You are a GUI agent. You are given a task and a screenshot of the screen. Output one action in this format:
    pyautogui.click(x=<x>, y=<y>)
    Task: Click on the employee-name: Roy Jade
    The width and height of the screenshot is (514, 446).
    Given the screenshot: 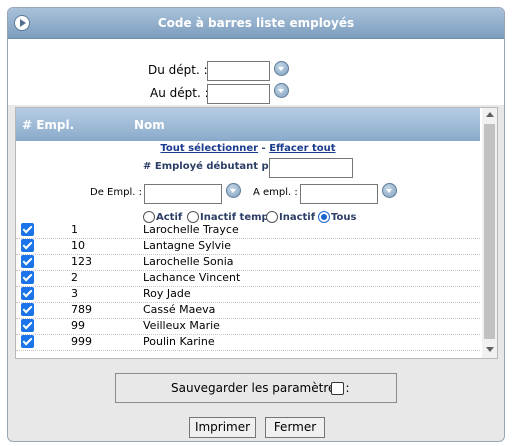 What is the action you would take?
    pyautogui.click(x=167, y=293)
    